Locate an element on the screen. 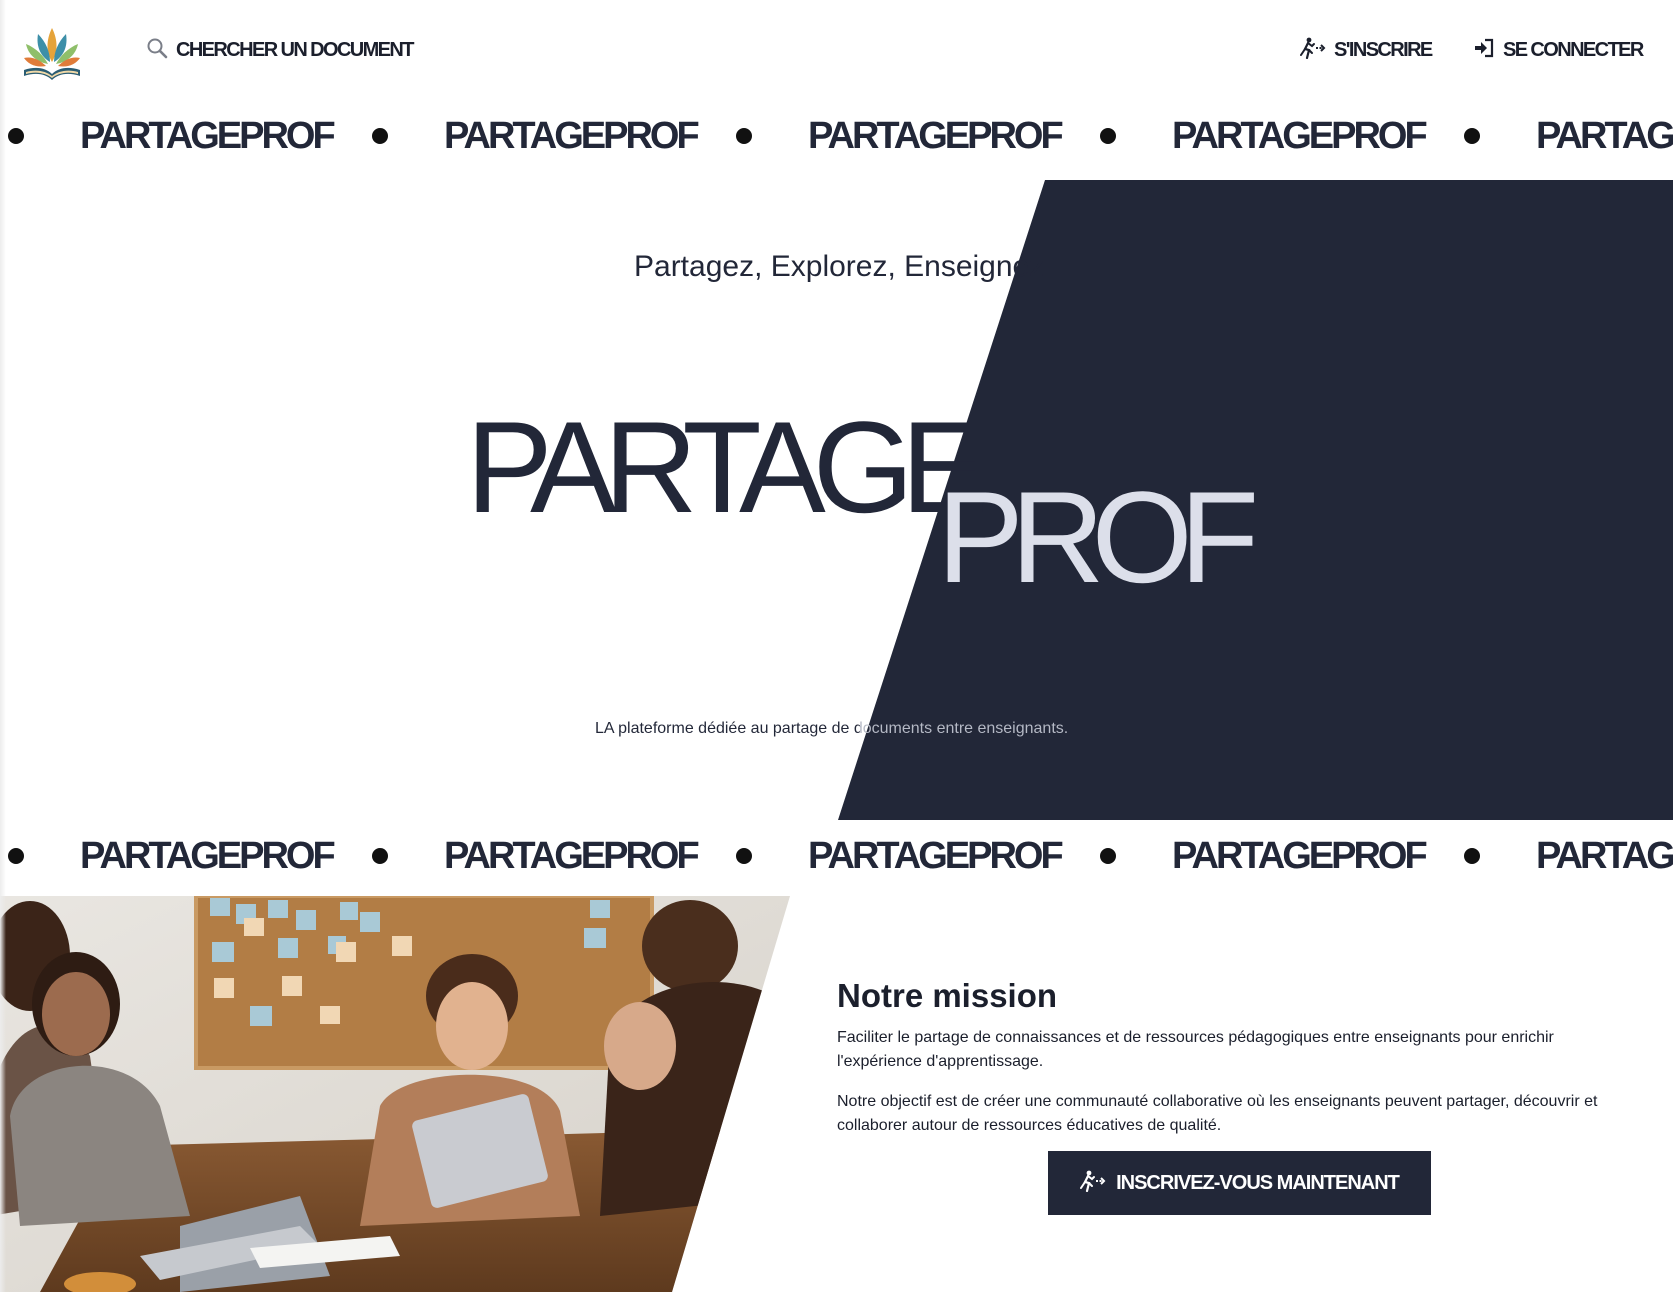  logo is located at coordinates (52, 51).